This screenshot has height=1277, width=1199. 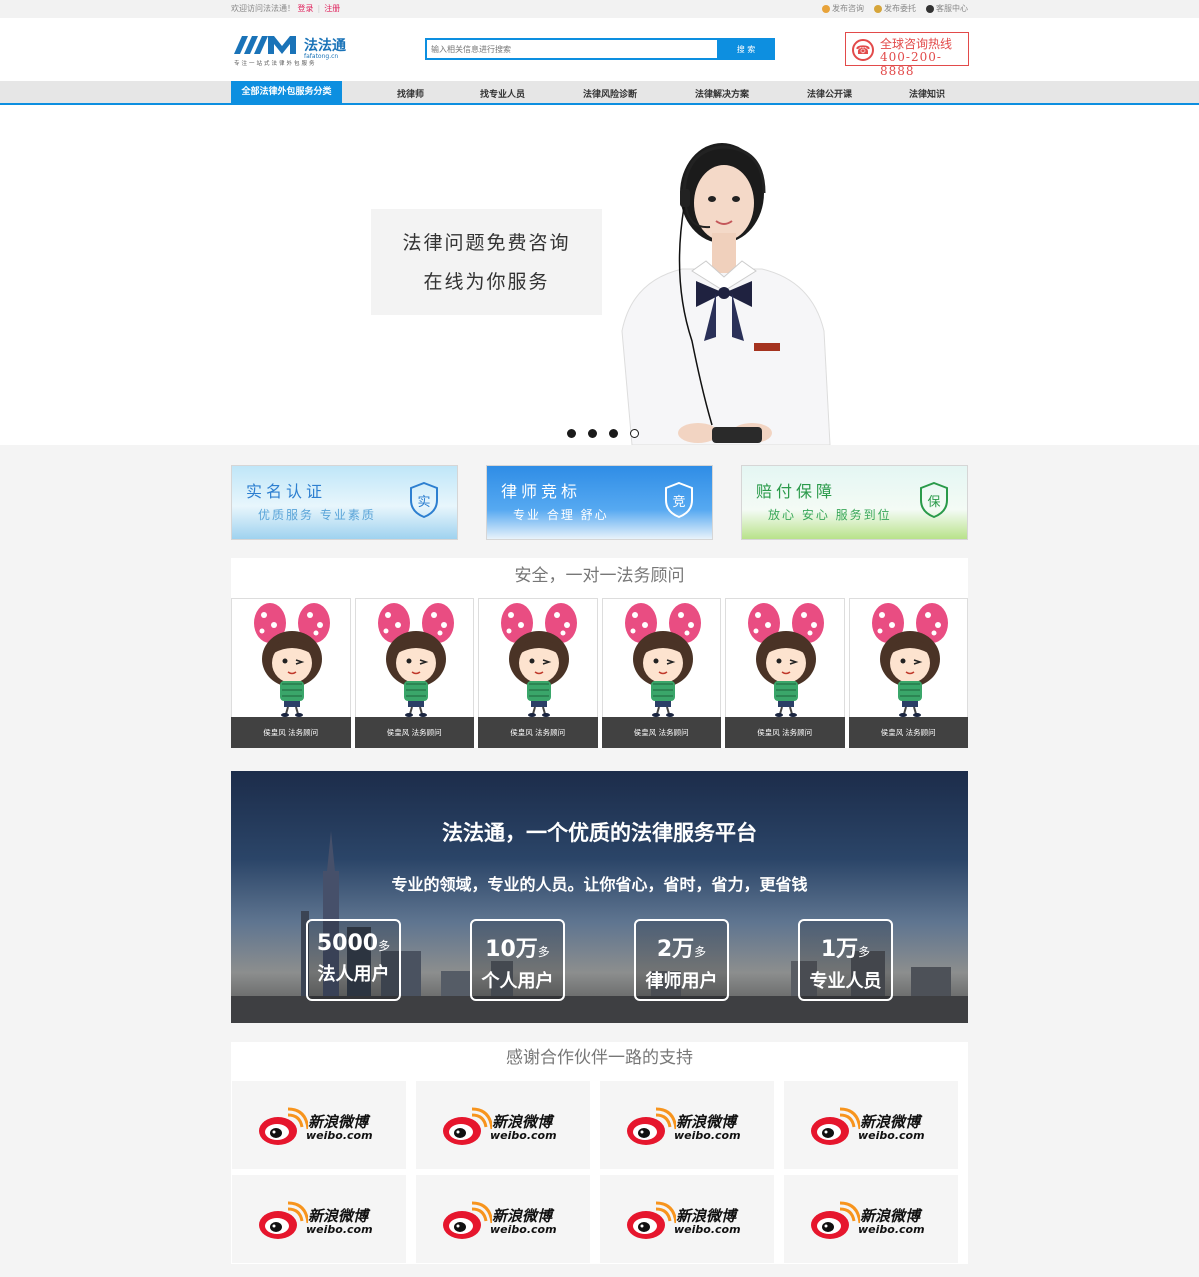 I want to click on nav-item-find-professional: 找专业人员, so click(x=502, y=93).